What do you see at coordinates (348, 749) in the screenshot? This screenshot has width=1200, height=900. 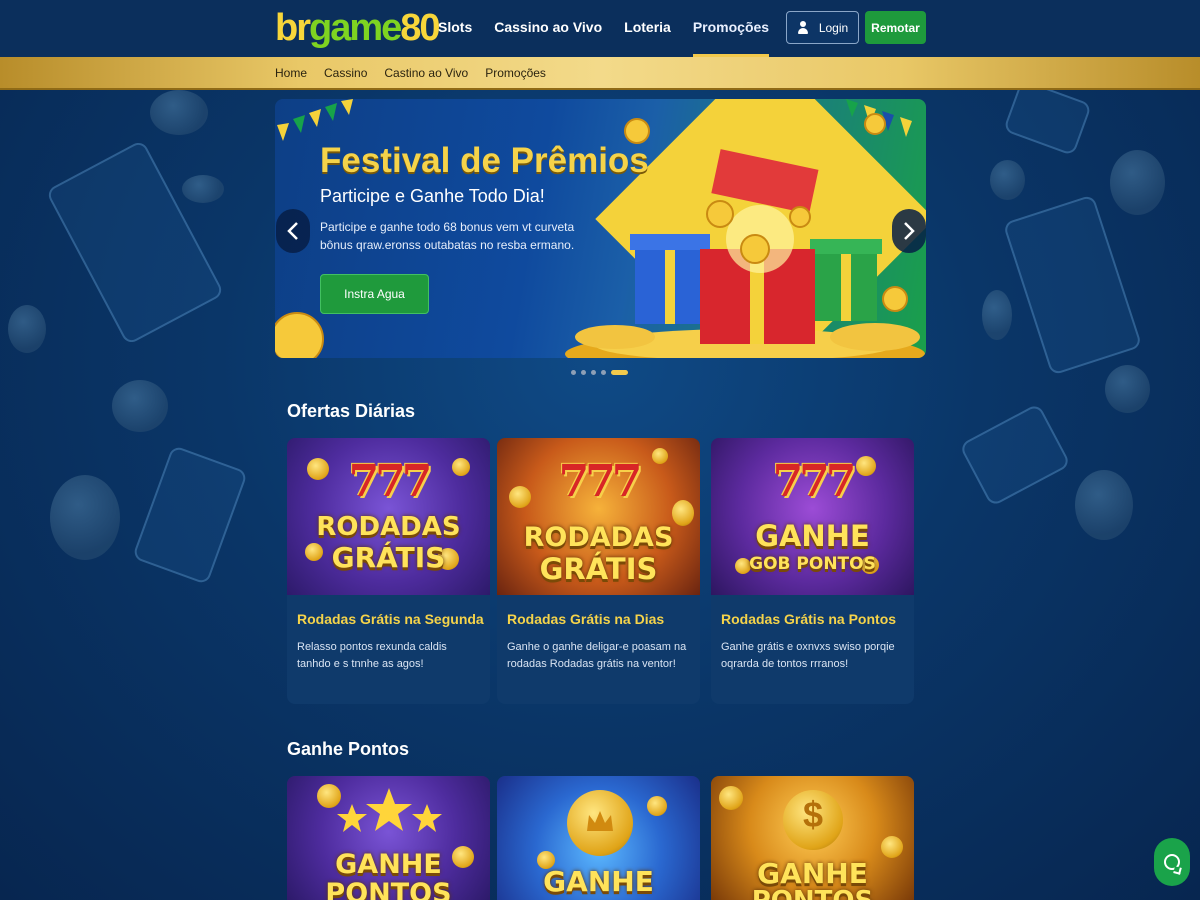 I see `section-title-earn-points: Ganhe Pontos` at bounding box center [348, 749].